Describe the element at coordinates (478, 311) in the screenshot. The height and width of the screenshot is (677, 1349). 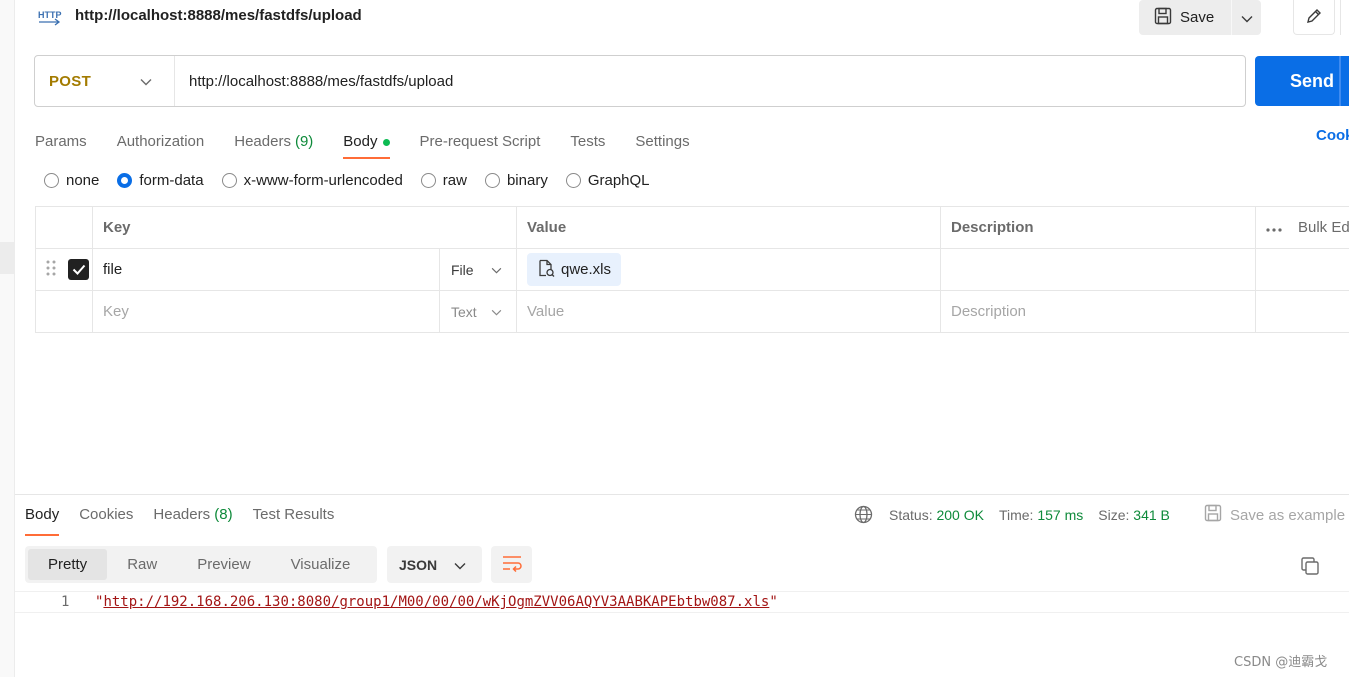
I see `type-select: Text` at that location.